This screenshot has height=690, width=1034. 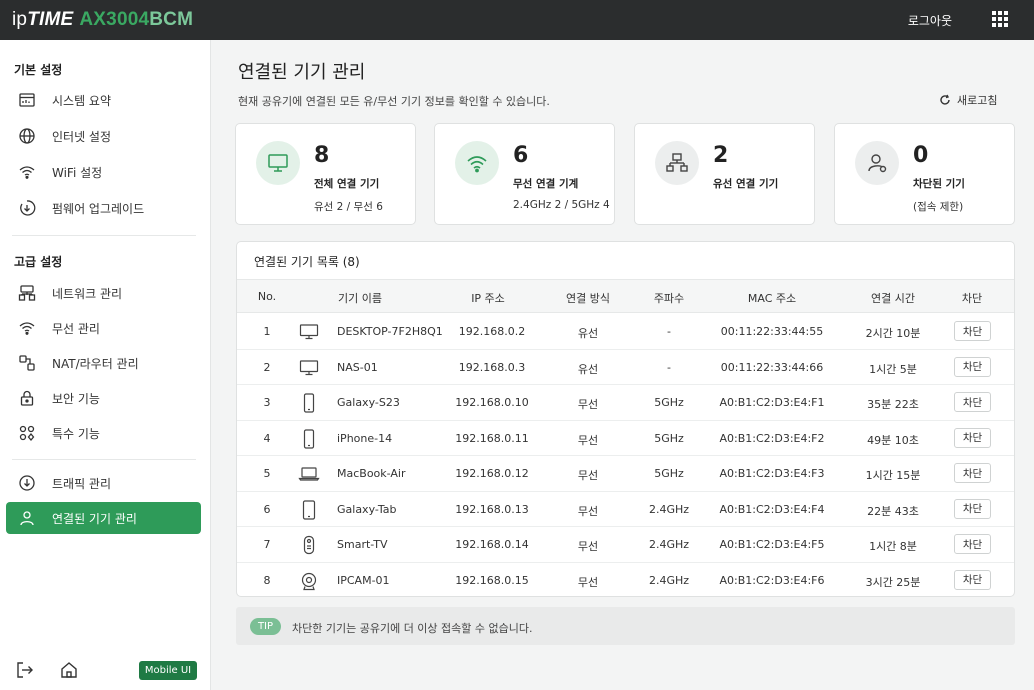 I want to click on cell-no: 3, so click(x=267, y=402).